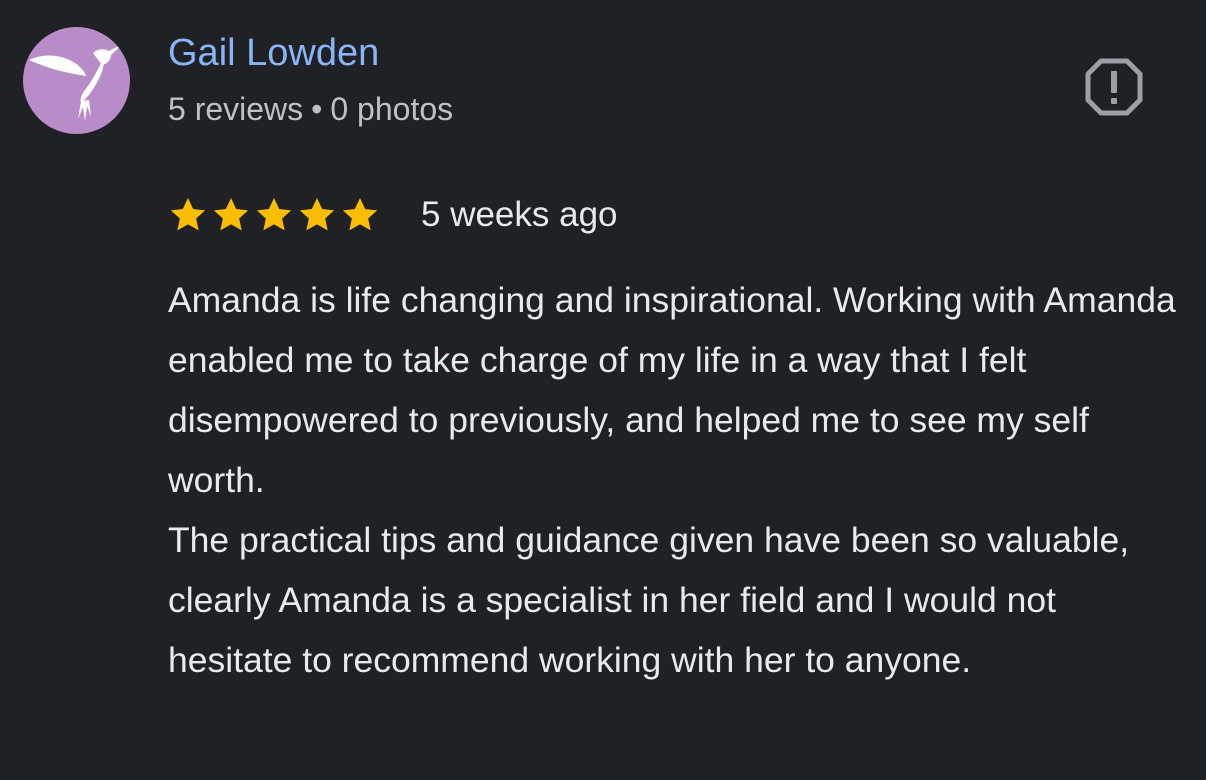 The image size is (1206, 780). I want to click on photos-count: 0 photos, so click(392, 109).